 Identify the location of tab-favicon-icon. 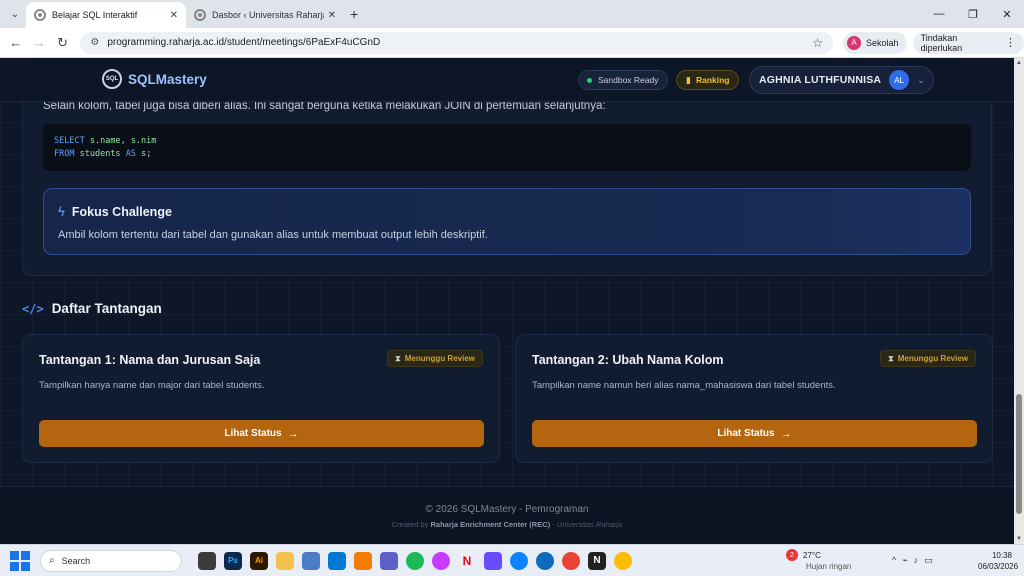
(40, 15).